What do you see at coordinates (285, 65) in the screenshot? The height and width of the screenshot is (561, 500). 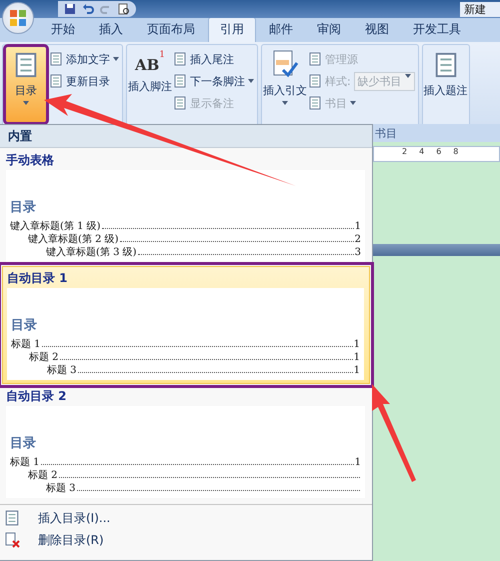 I see `document-check-icon` at bounding box center [285, 65].